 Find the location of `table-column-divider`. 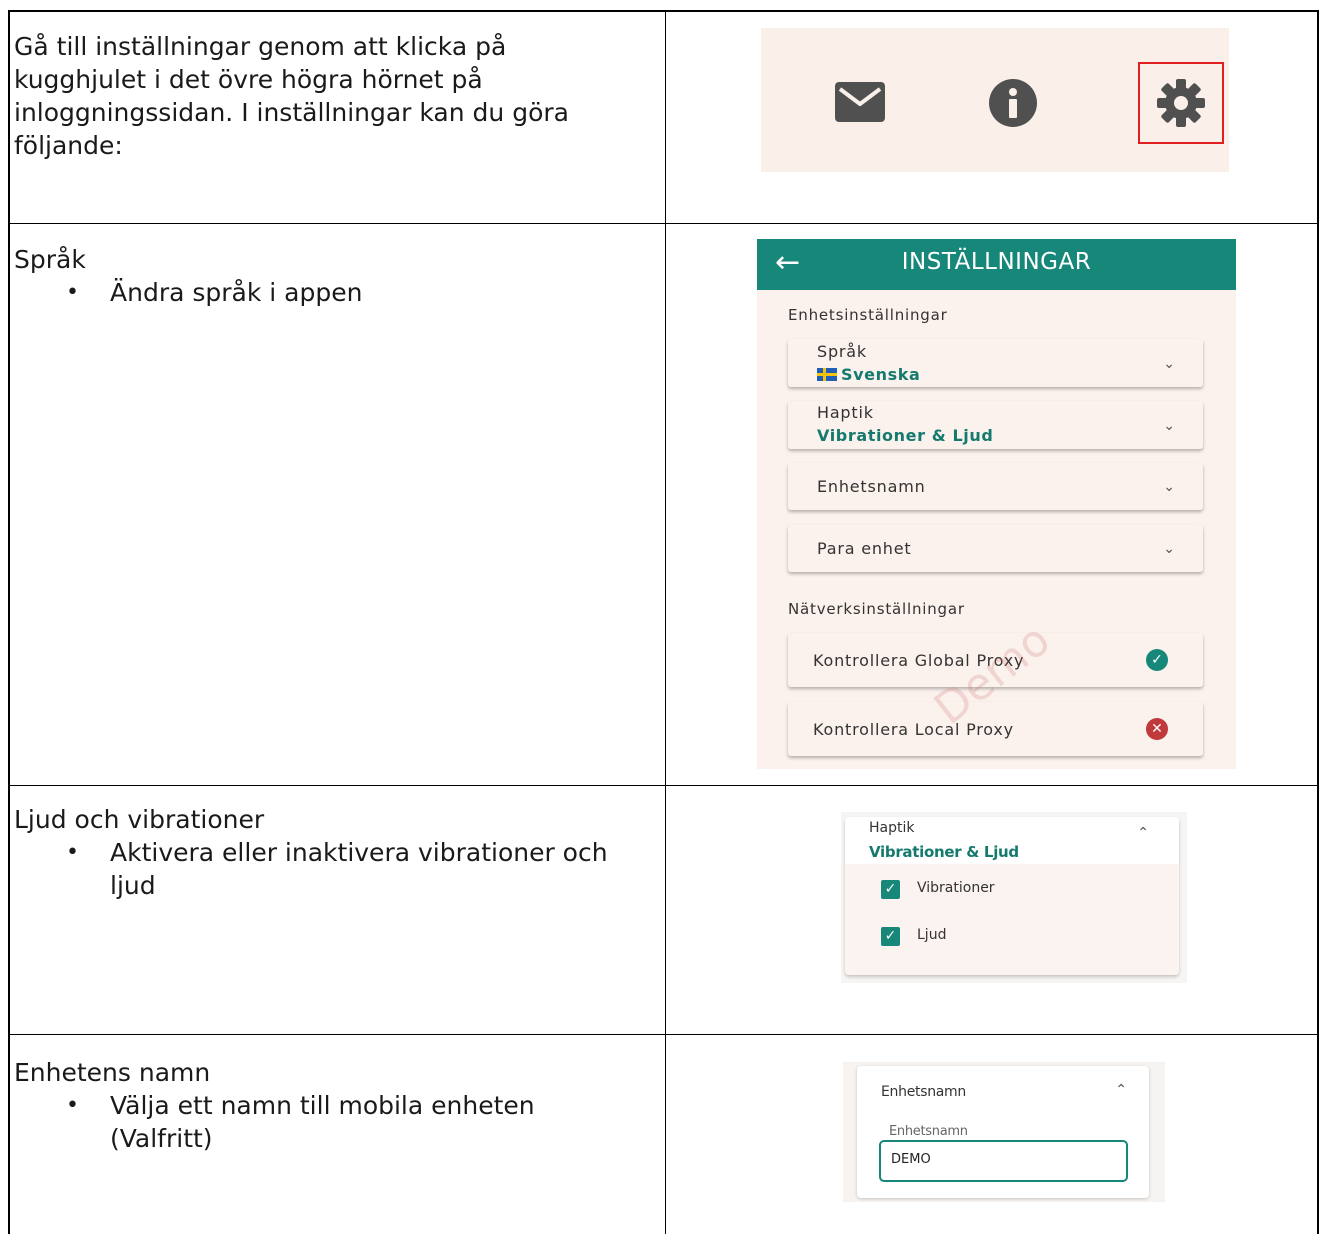

table-column-divider is located at coordinates (665, 622).